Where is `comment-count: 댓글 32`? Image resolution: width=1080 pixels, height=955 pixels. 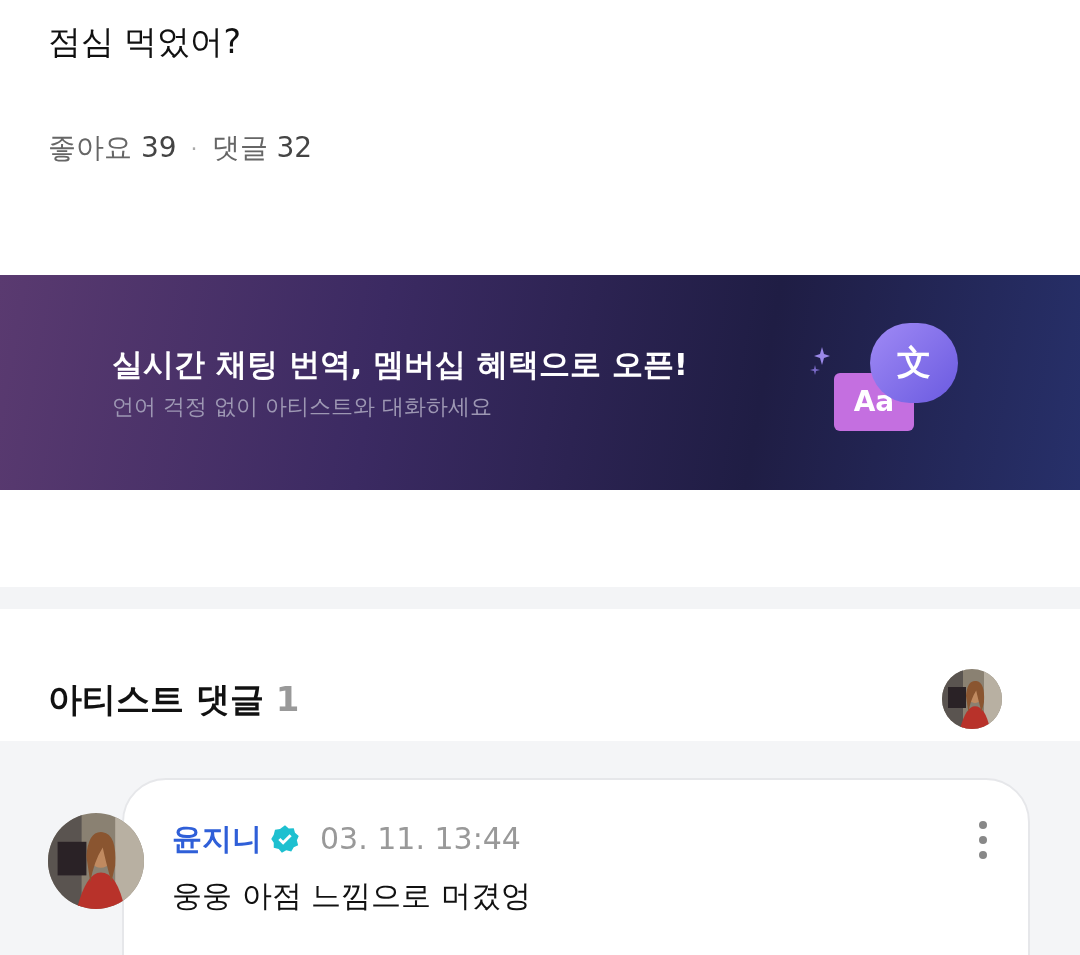
comment-count: 댓글 32 is located at coordinates (262, 148).